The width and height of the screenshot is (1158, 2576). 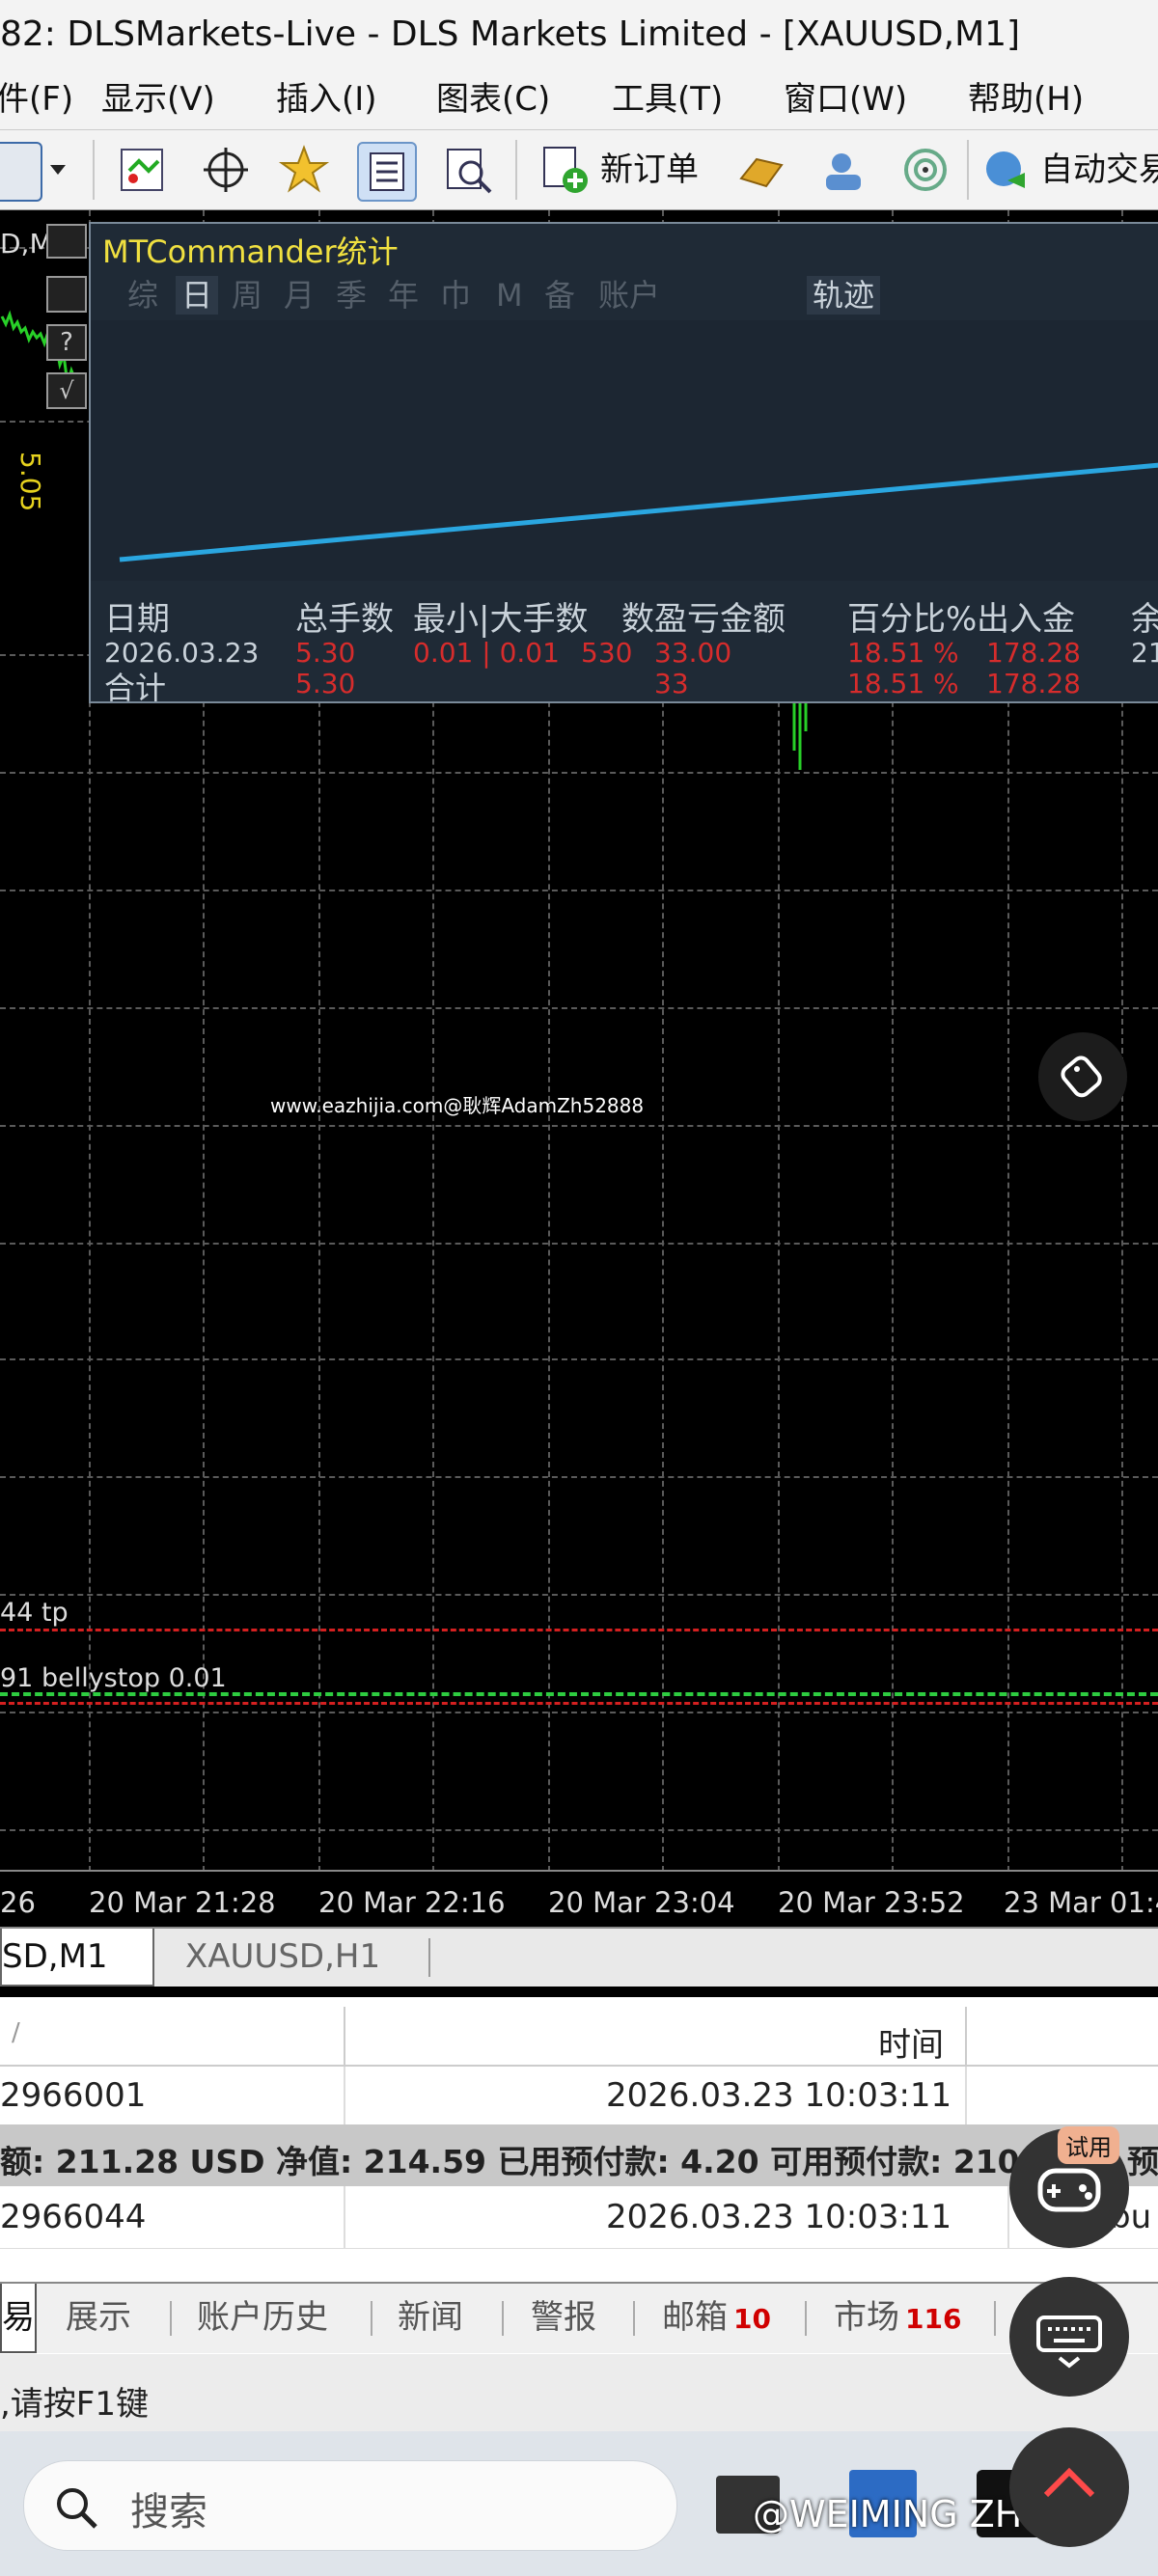 I want to click on help-icon: ?, so click(x=66, y=343).